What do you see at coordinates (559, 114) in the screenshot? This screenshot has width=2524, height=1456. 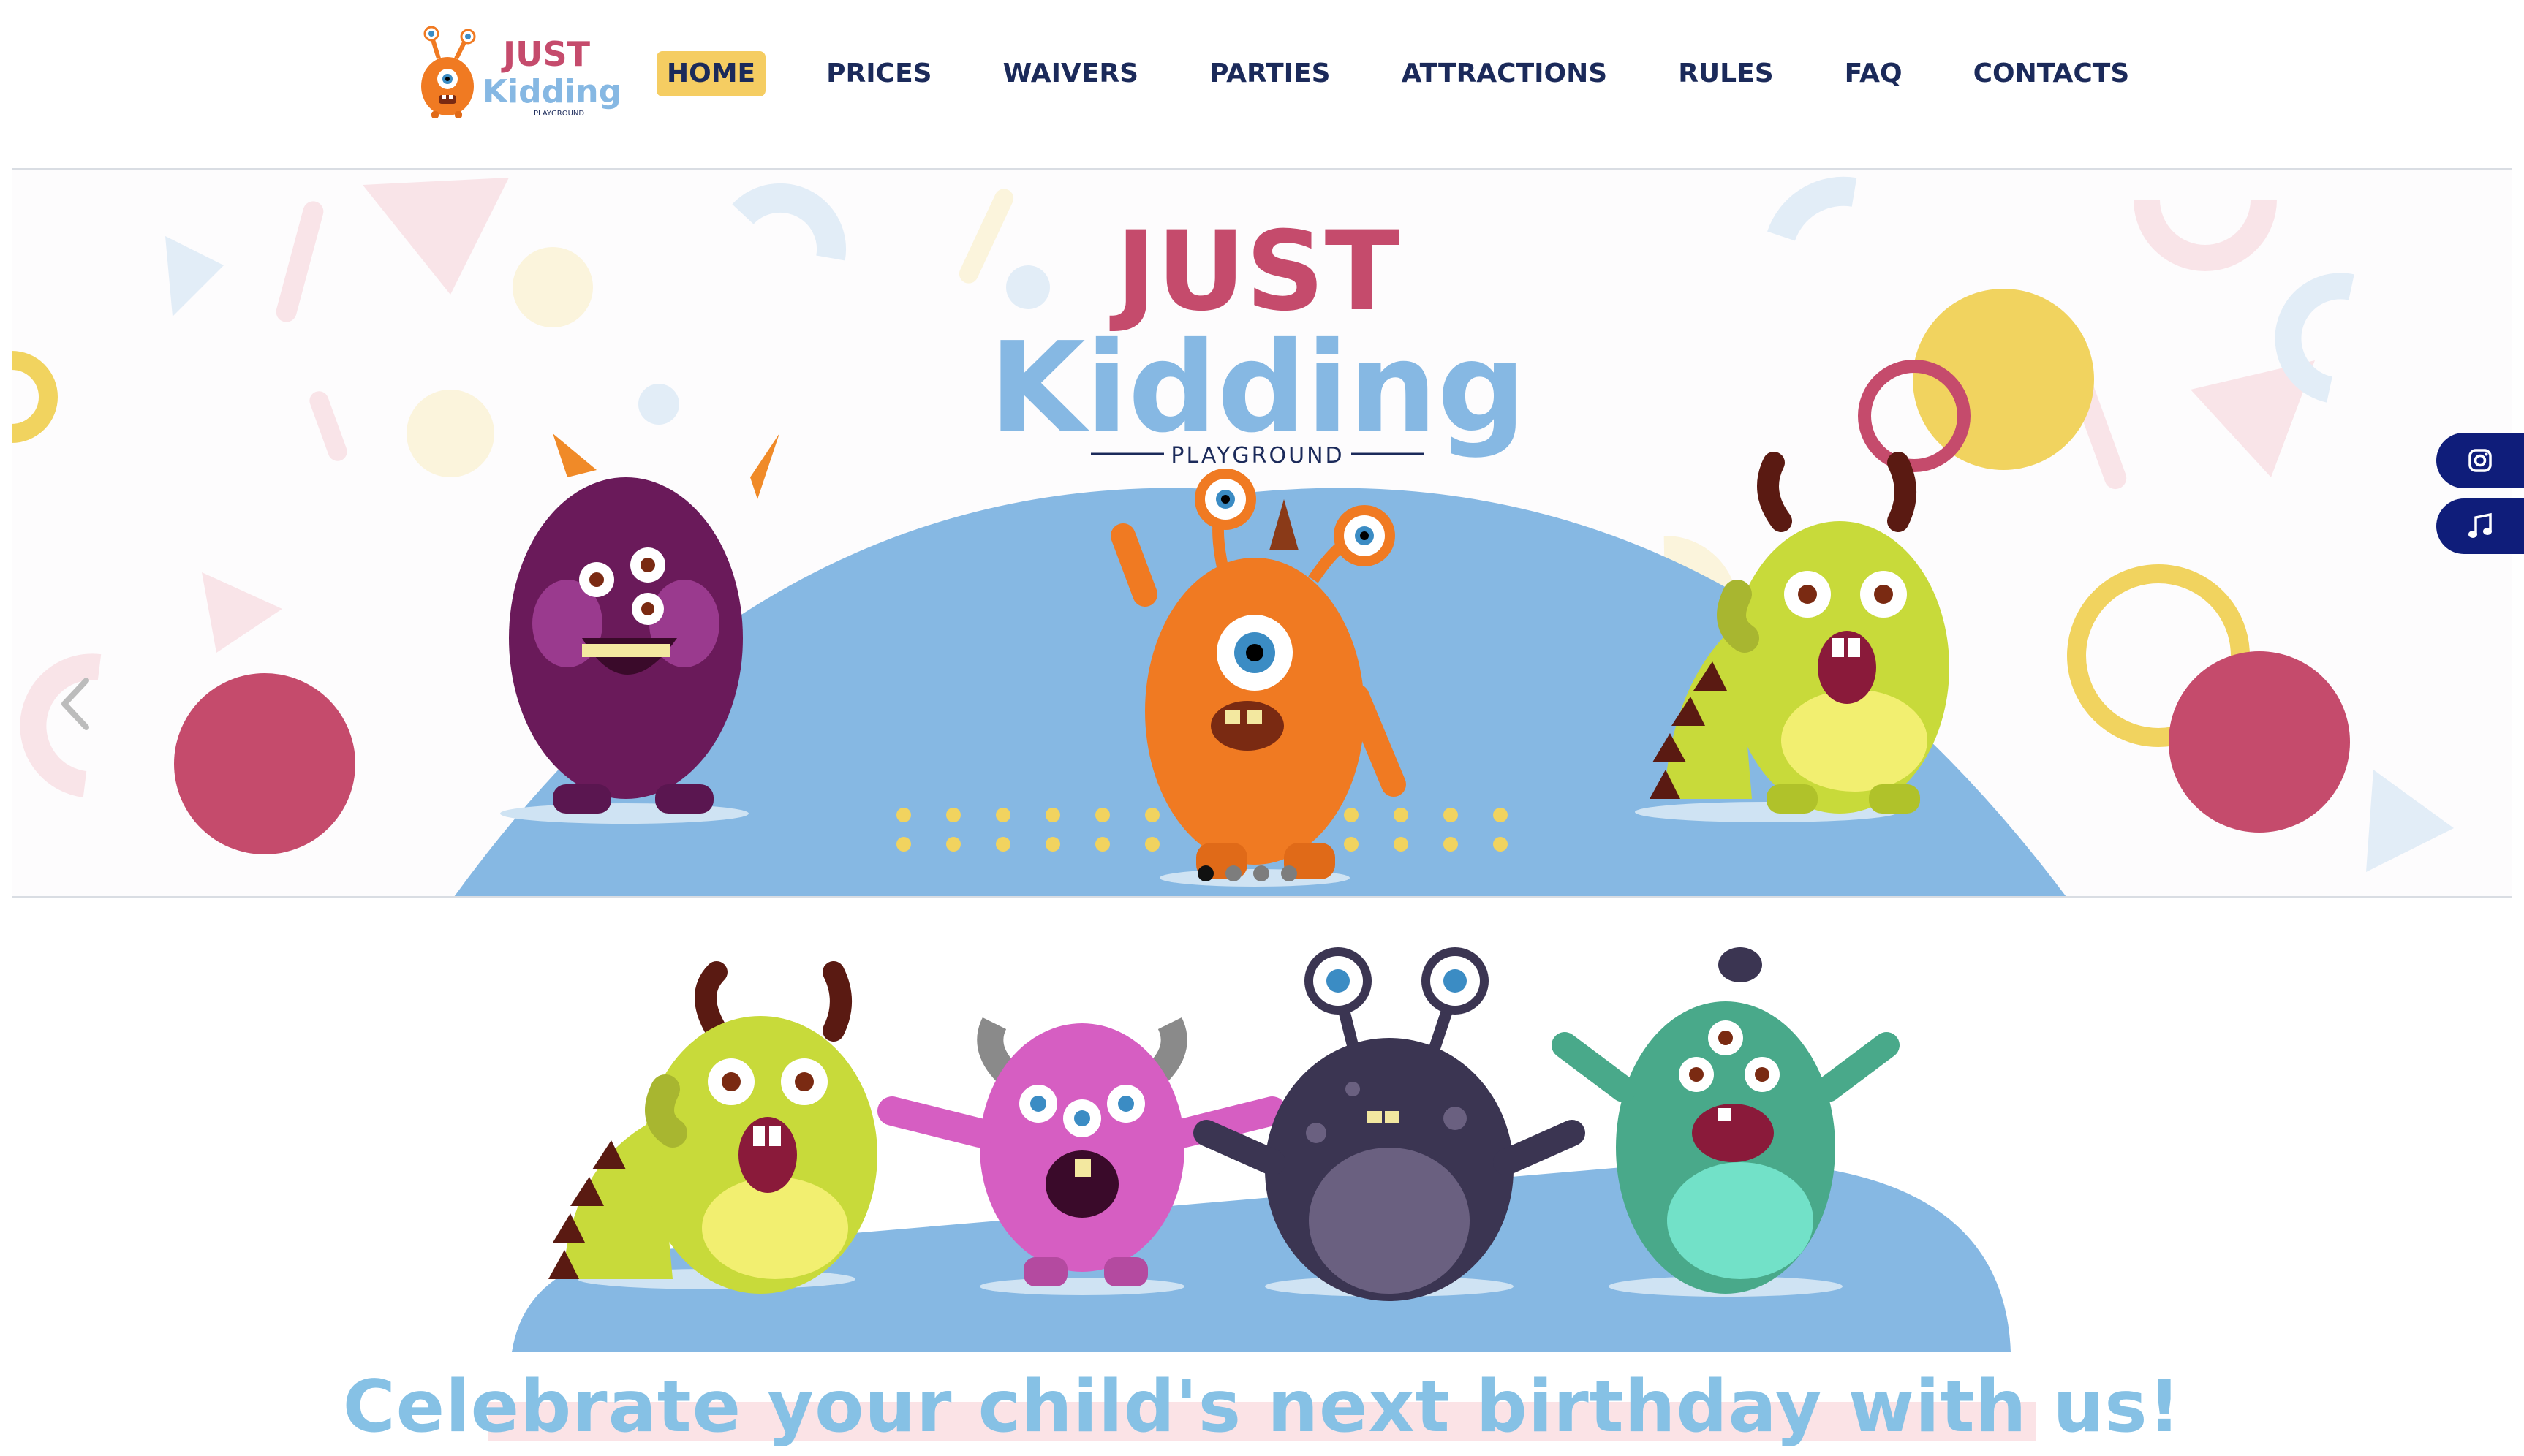 I see `logo-line-3: PLAYGROUND` at bounding box center [559, 114].